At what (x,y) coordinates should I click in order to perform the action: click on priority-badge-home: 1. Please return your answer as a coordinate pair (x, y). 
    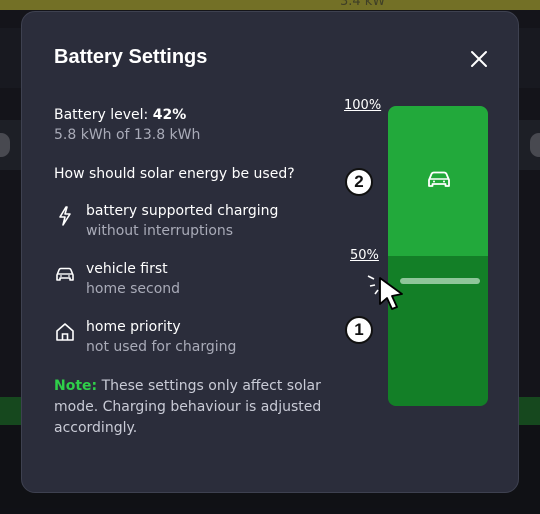
    Looking at the image, I should click on (359, 330).